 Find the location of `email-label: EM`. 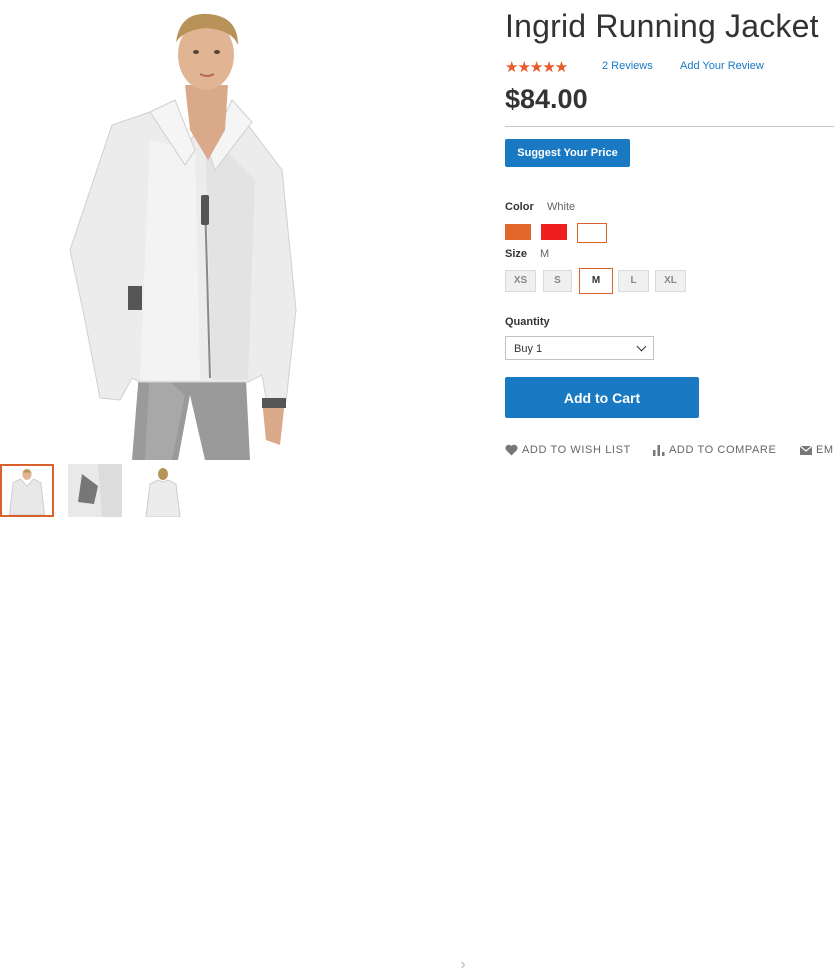

email-label: EM is located at coordinates (825, 450).